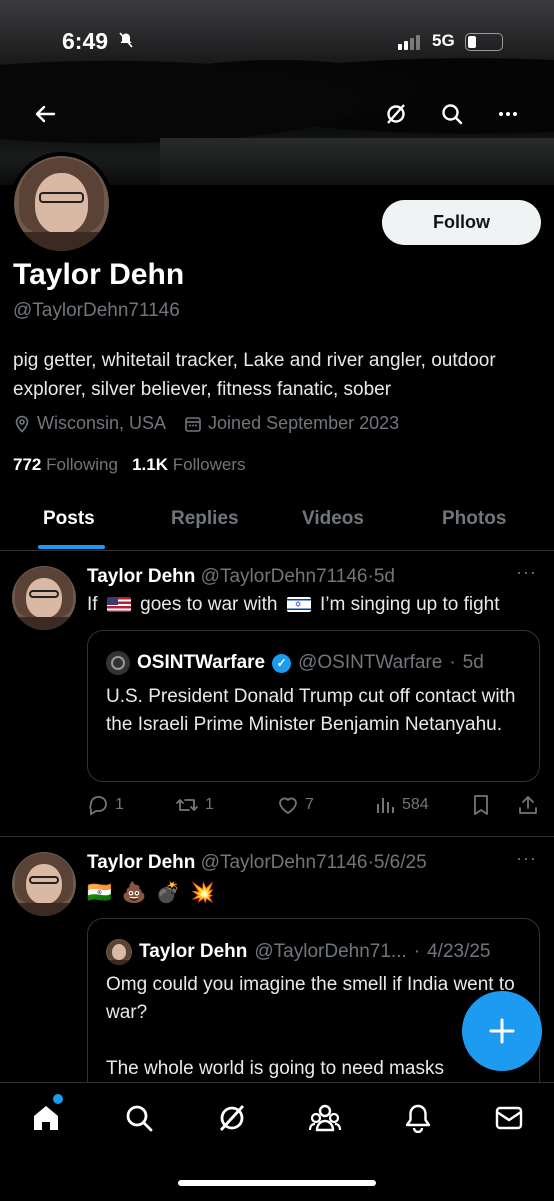  I want to click on bell-icon, so click(418, 1118).